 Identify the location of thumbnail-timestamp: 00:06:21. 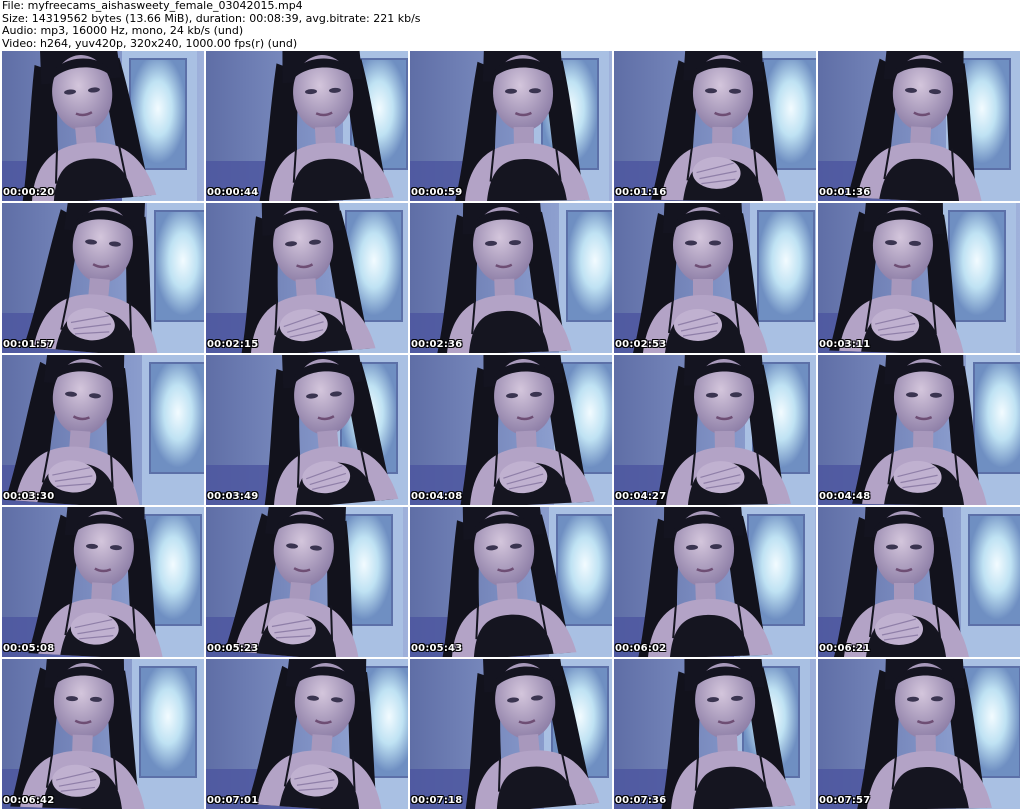
(845, 648).